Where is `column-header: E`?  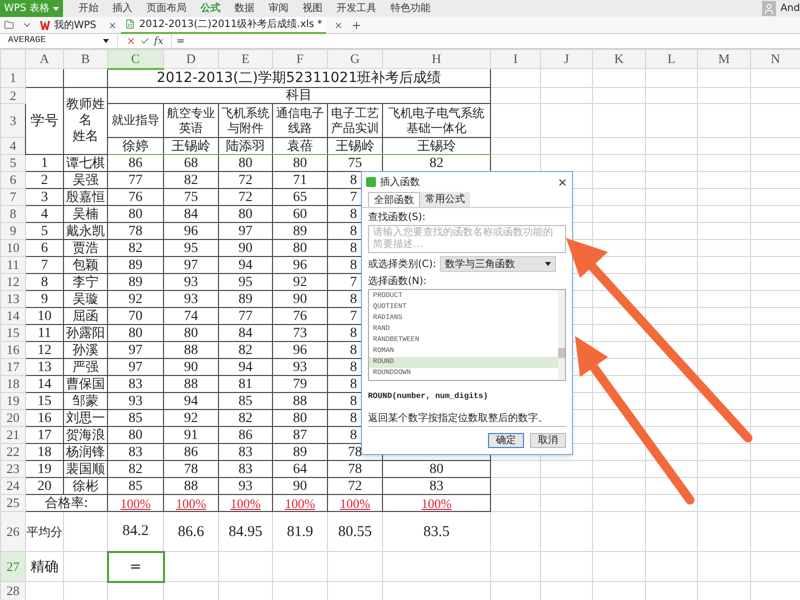 column-header: E is located at coordinates (246, 58).